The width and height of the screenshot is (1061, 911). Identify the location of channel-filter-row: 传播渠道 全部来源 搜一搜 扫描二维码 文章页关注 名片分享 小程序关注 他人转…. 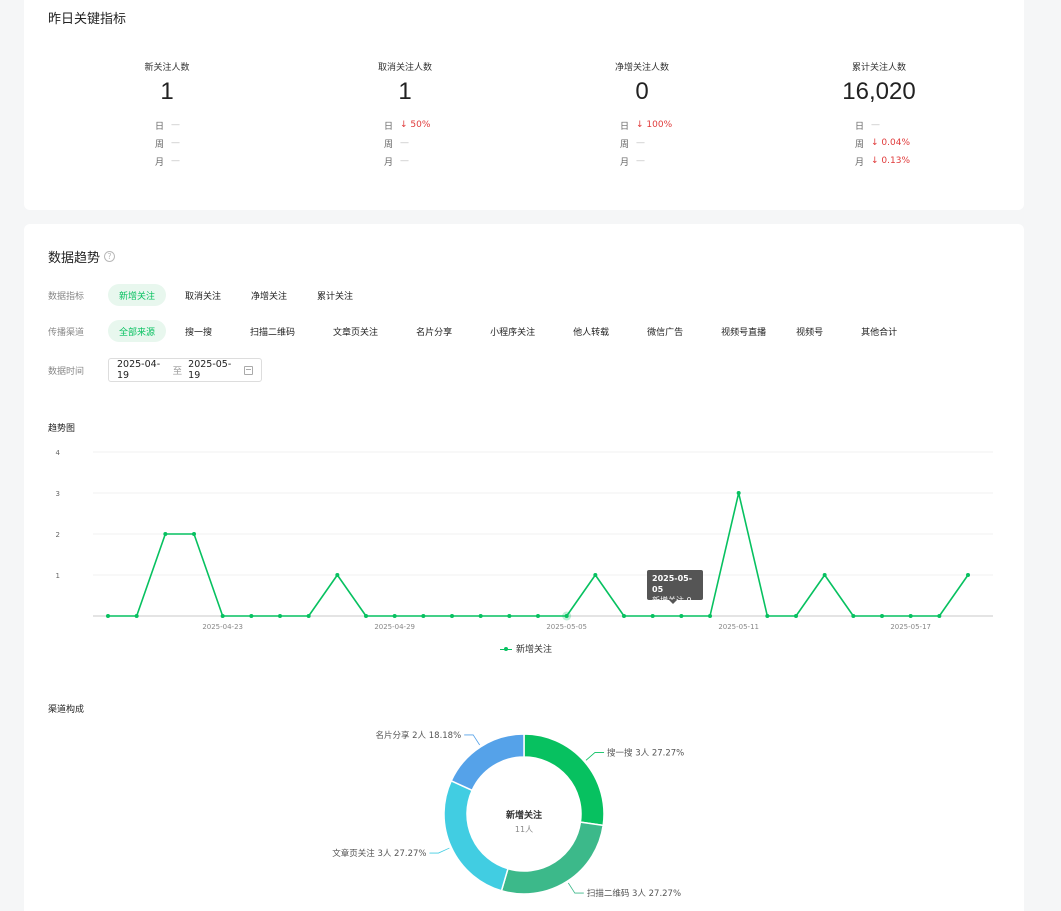
(482, 331).